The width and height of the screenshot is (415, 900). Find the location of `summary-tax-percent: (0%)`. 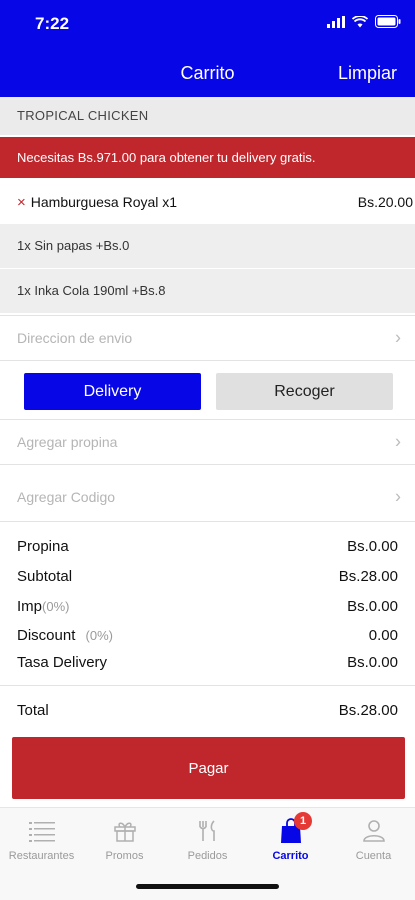

summary-tax-percent: (0%) is located at coordinates (56, 606).